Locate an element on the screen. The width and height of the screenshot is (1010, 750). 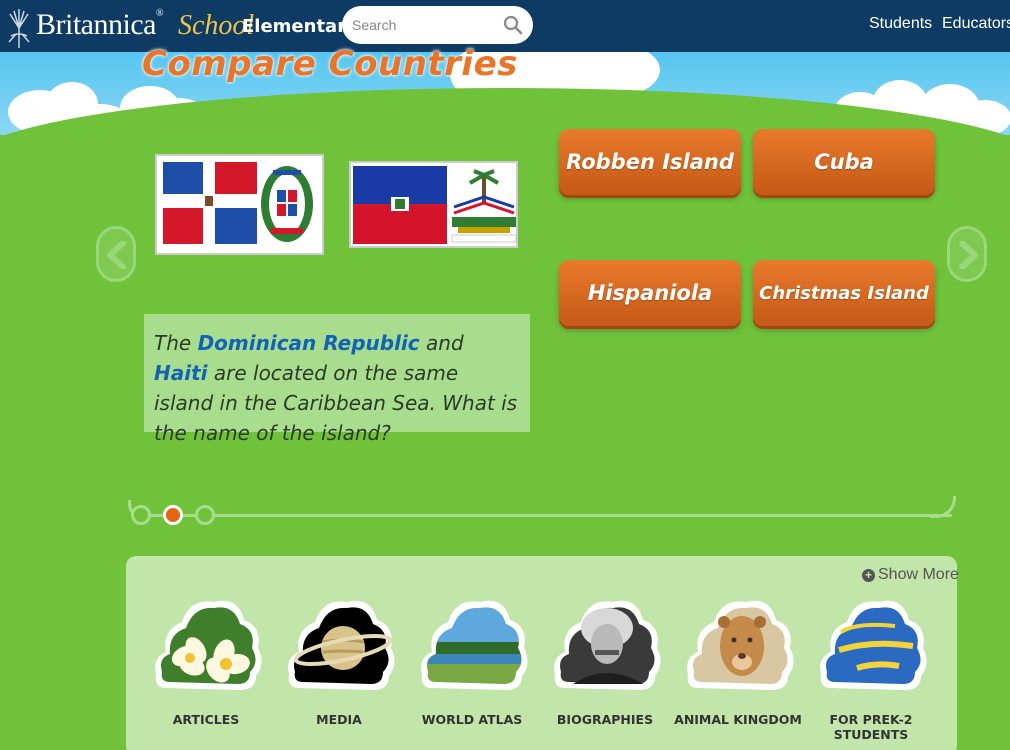
haiti-link: Haiti is located at coordinates (181, 373).